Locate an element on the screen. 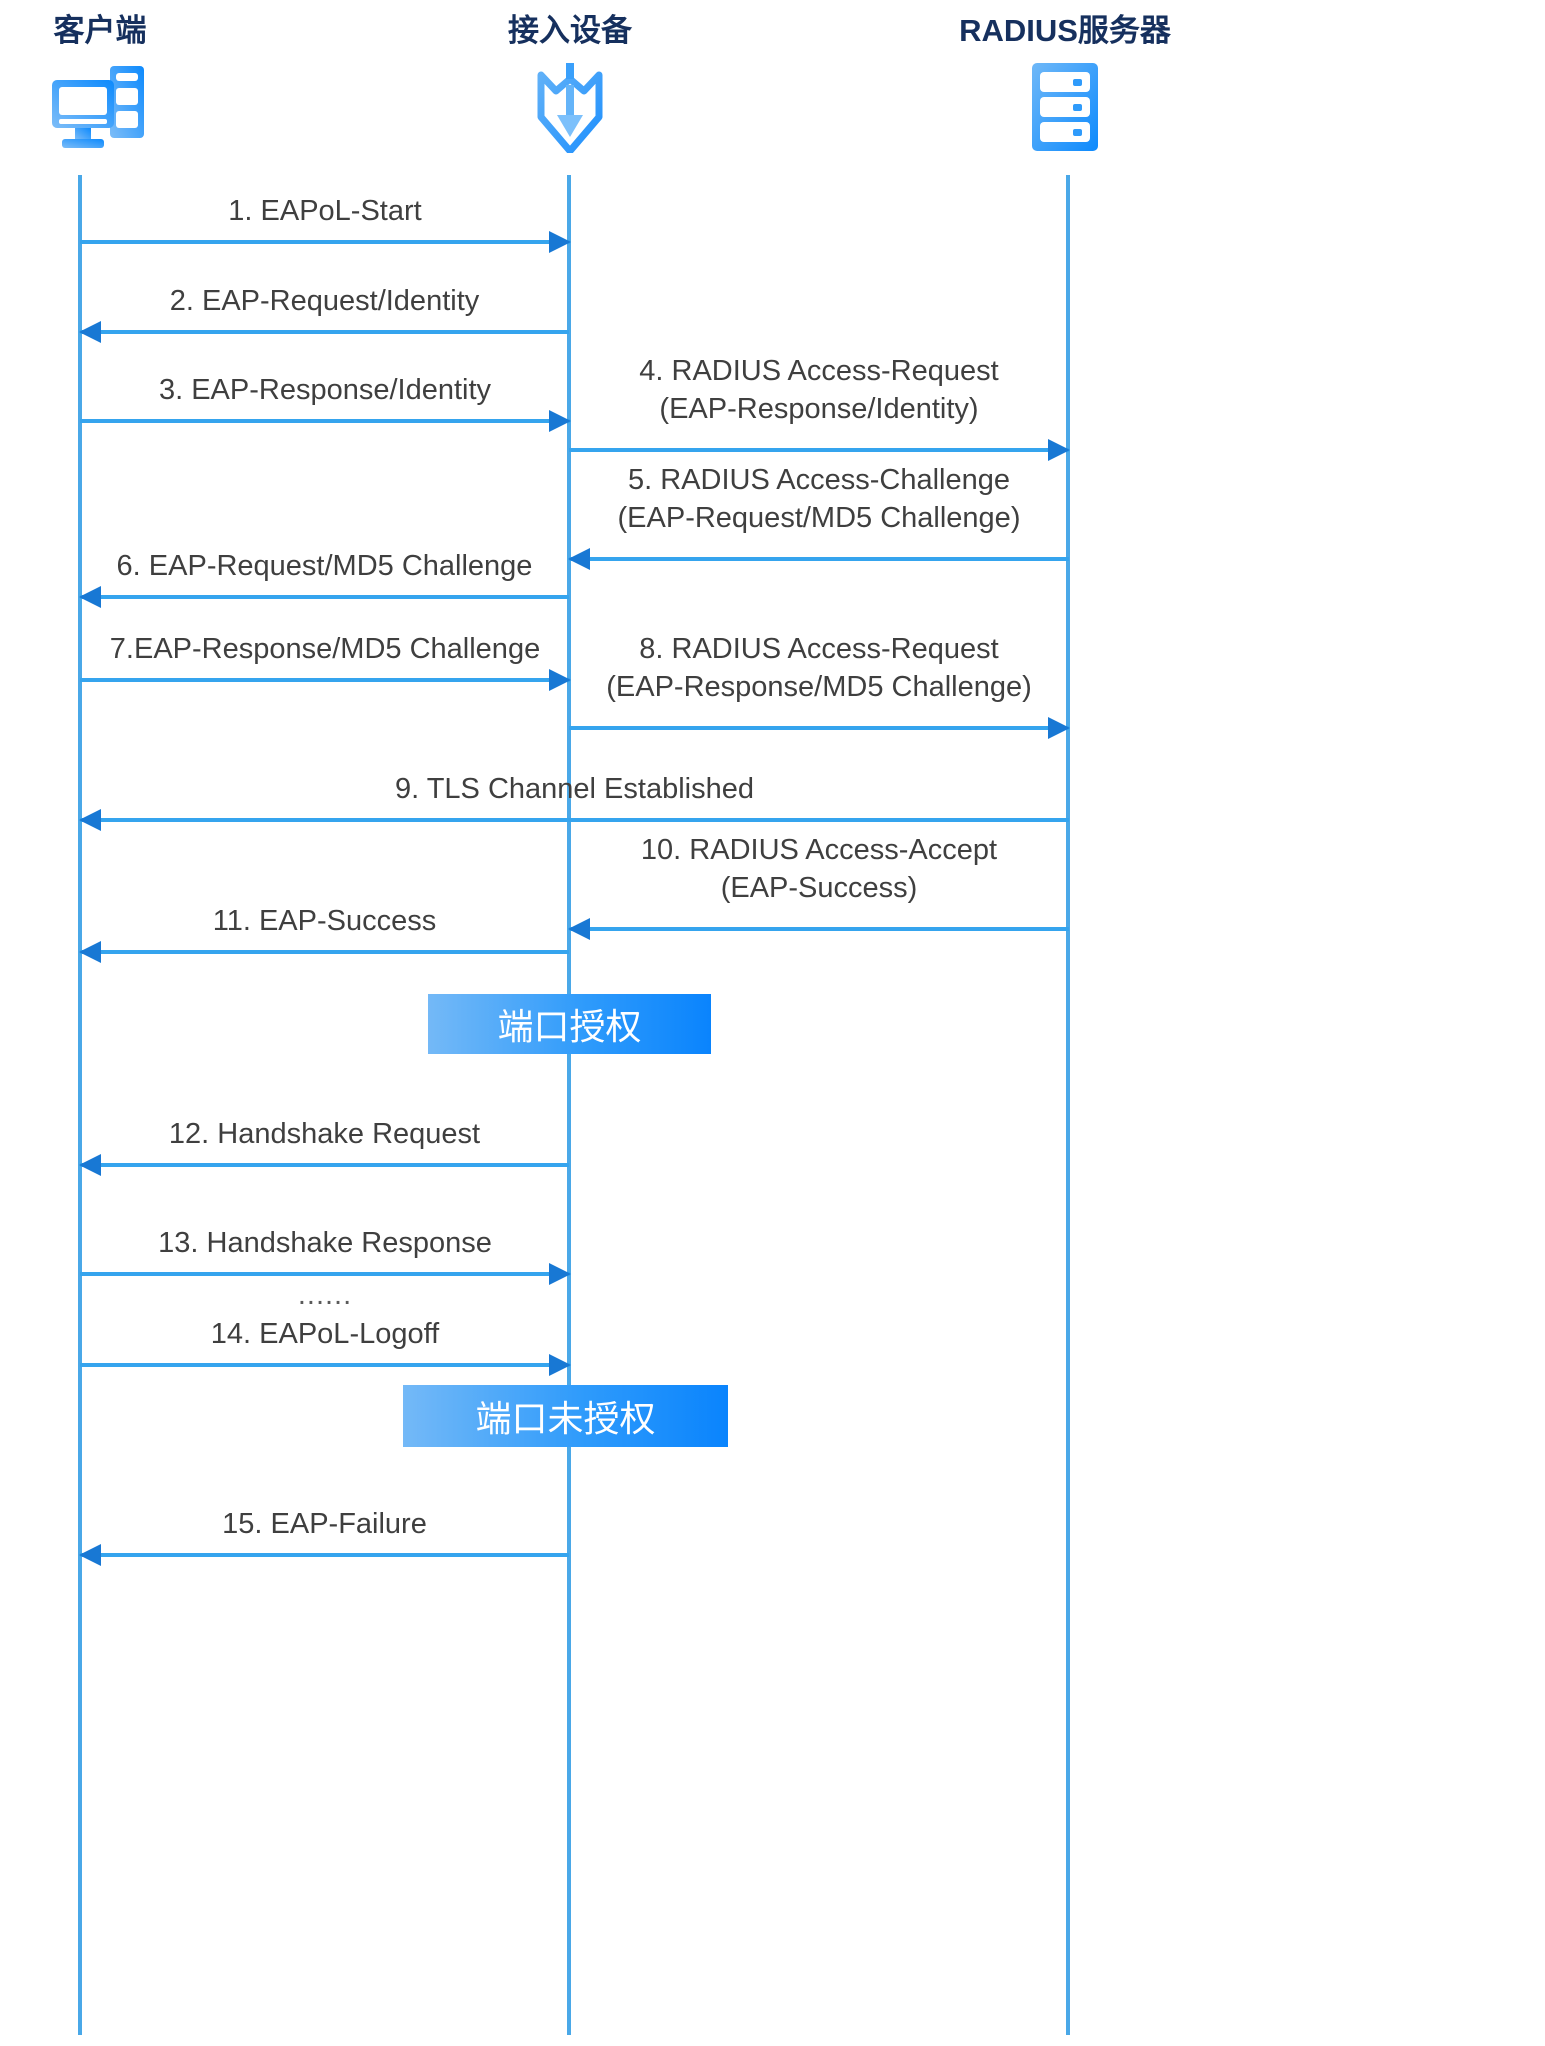 This screenshot has height=2046, width=1545. message-13-label: 13. Handshake Response is located at coordinates (325, 1243).